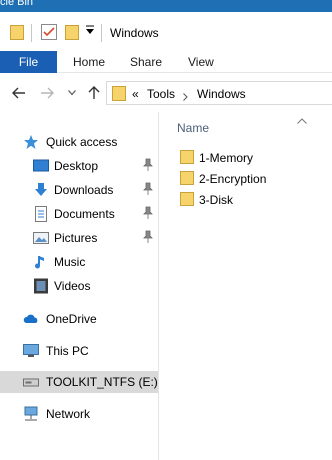  What do you see at coordinates (70, 262) in the screenshot?
I see `sidebar-item-label: Music` at bounding box center [70, 262].